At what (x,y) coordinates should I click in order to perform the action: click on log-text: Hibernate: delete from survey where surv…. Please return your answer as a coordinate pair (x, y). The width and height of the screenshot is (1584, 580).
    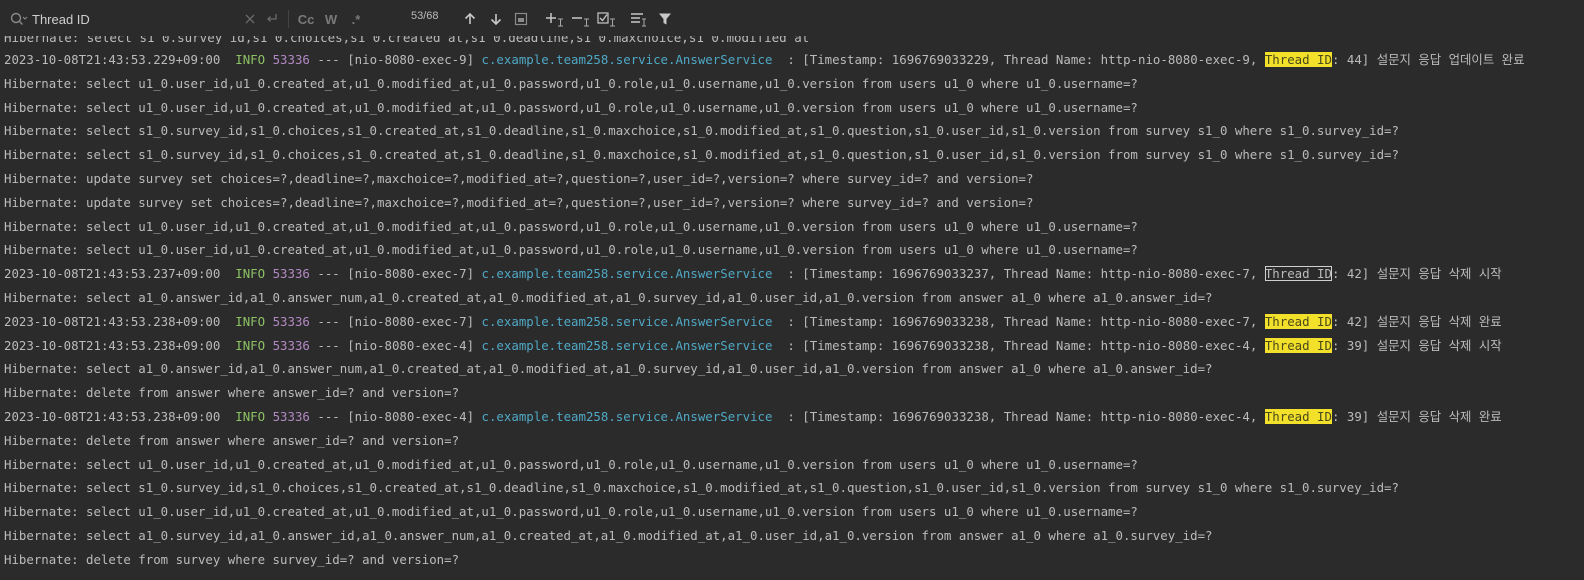
    Looking at the image, I should click on (232, 559).